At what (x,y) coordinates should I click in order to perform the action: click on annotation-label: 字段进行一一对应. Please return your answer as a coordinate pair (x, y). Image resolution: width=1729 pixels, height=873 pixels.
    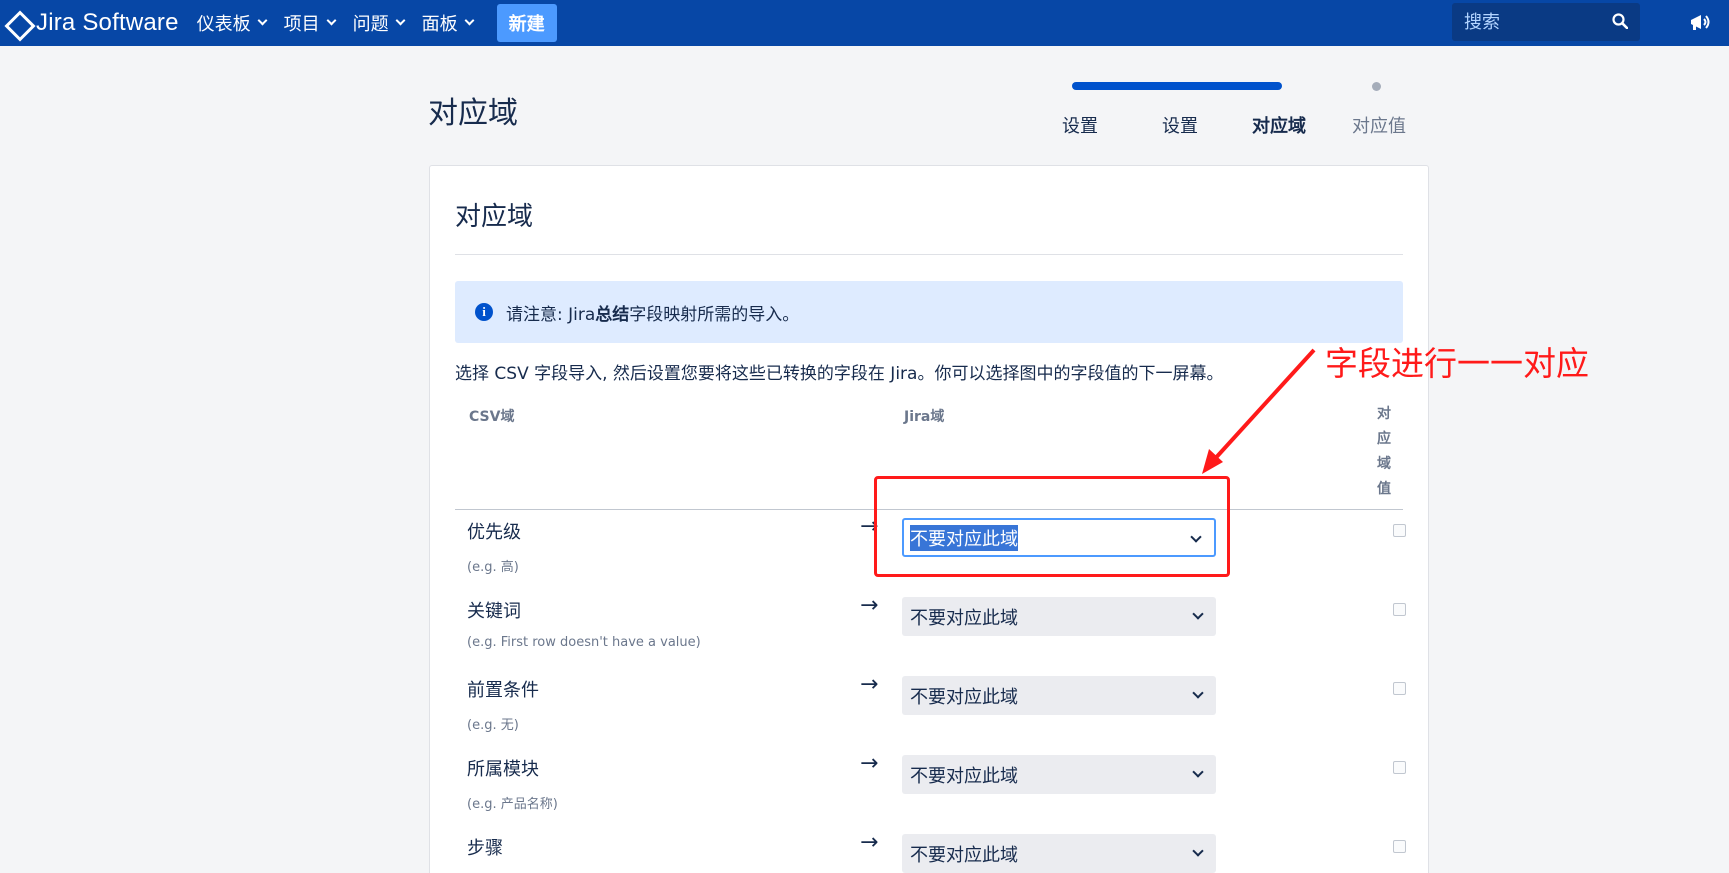
    Looking at the image, I should click on (1457, 363).